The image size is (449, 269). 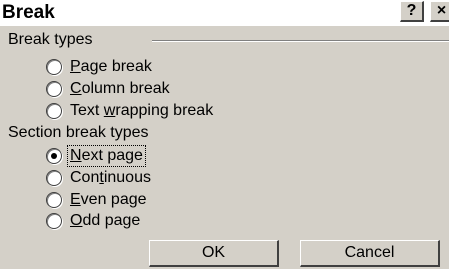 What do you see at coordinates (214, 253) in the screenshot?
I see `ok-button: OK` at bounding box center [214, 253].